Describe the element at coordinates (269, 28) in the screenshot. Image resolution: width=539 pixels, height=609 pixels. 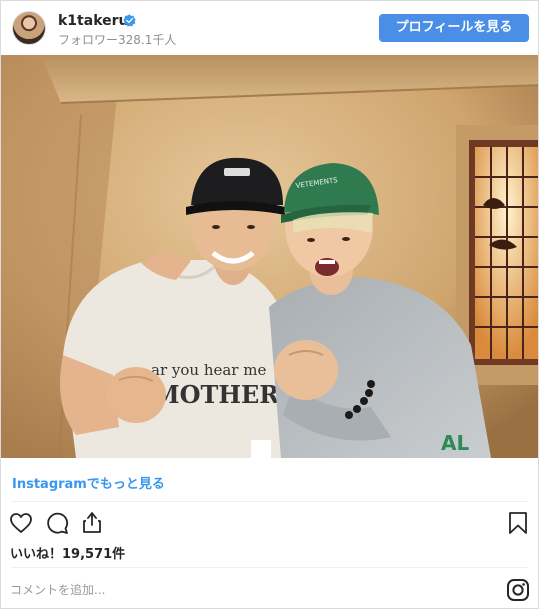
I see `post-header: k1takeru フォロワー328.1千人 プロフィールを見る` at that location.